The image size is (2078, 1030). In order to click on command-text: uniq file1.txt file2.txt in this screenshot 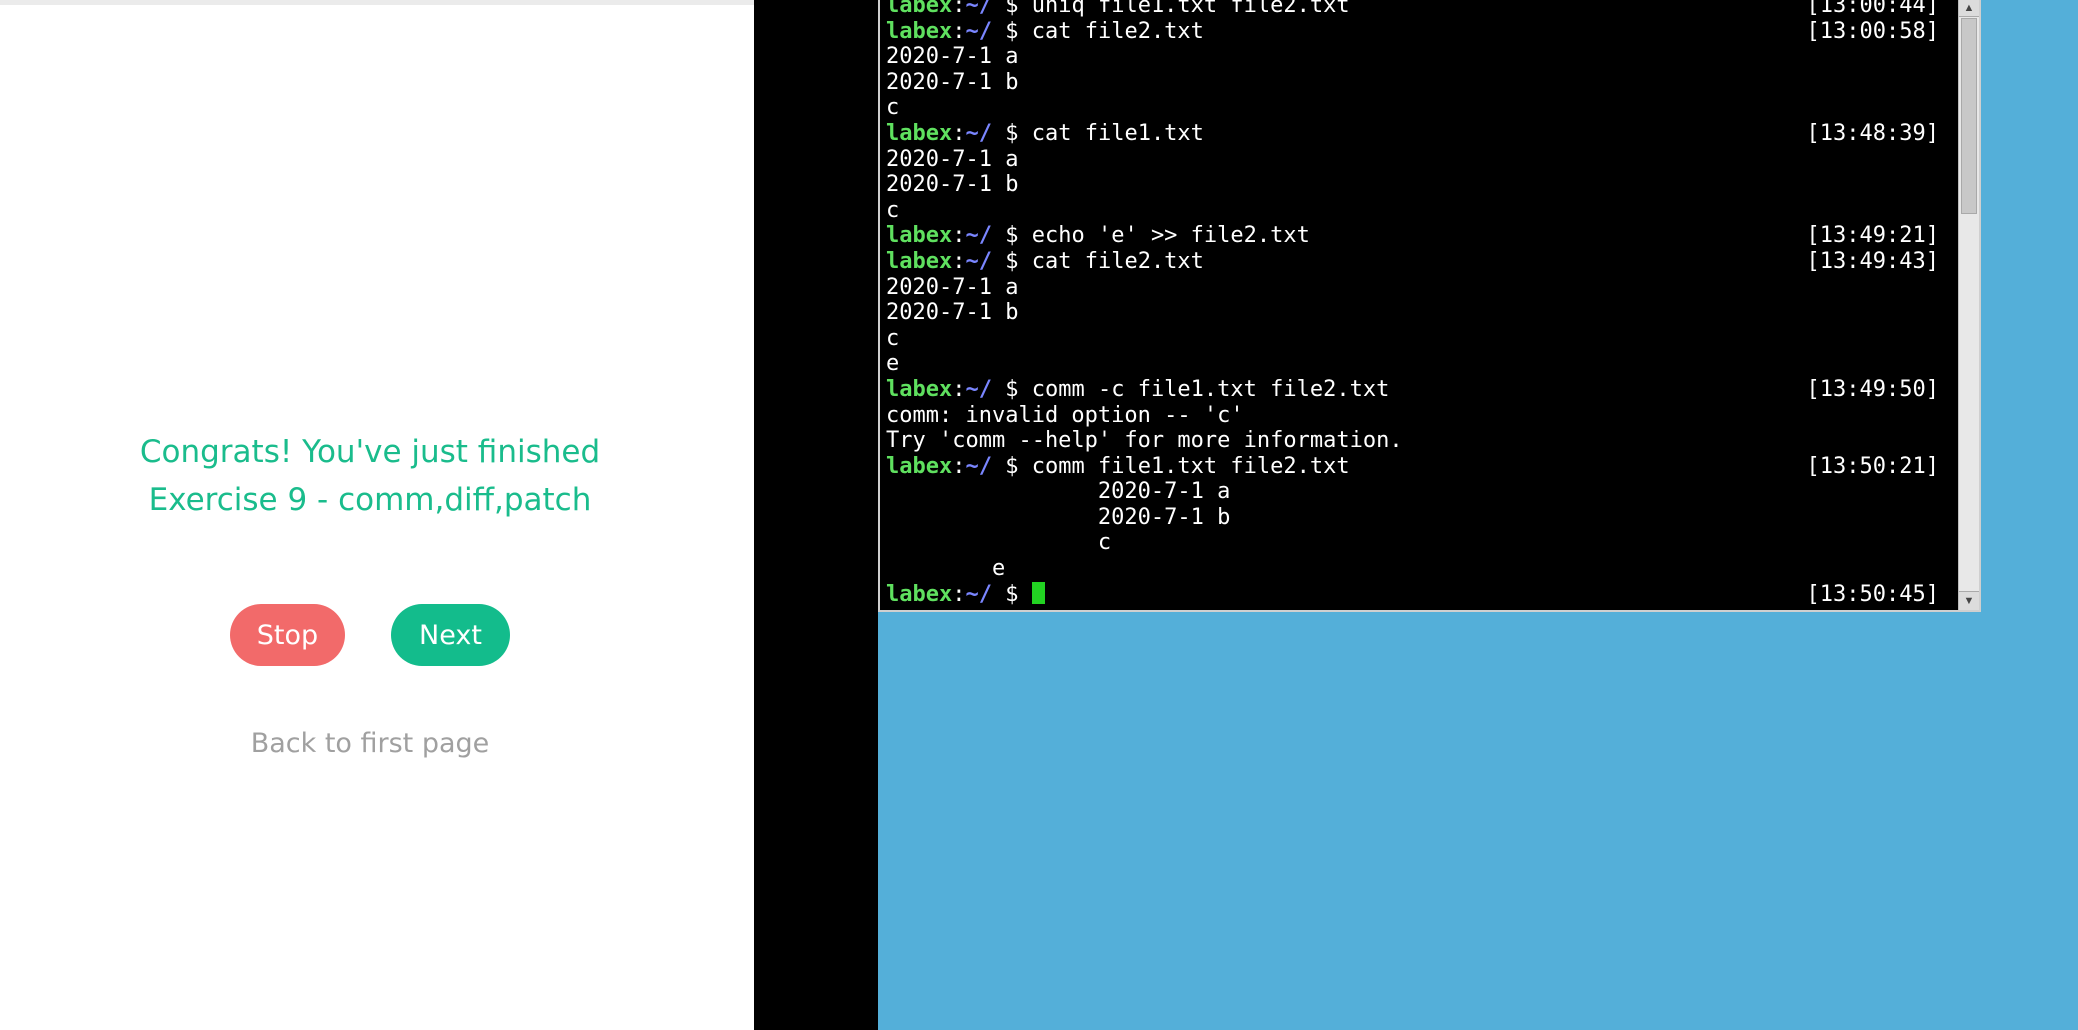, I will do `click(1190, 9)`.